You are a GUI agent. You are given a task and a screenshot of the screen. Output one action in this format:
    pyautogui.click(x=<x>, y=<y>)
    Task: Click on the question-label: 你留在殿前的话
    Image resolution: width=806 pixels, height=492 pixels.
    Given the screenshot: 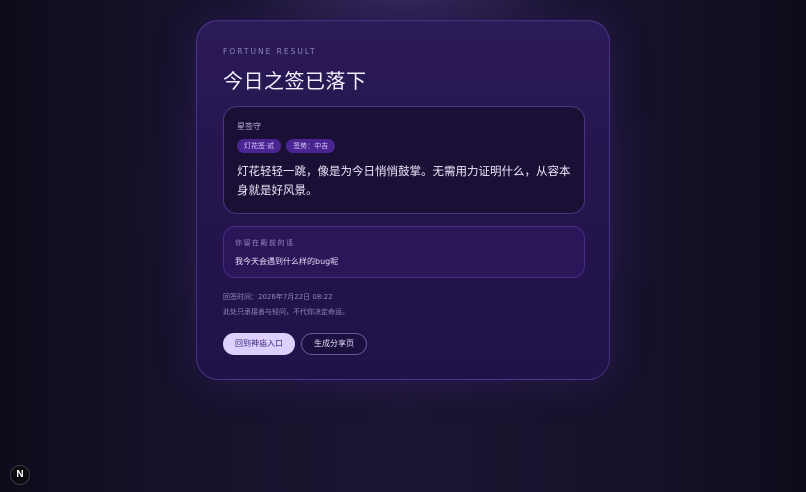 What is the action you would take?
    pyautogui.click(x=265, y=243)
    